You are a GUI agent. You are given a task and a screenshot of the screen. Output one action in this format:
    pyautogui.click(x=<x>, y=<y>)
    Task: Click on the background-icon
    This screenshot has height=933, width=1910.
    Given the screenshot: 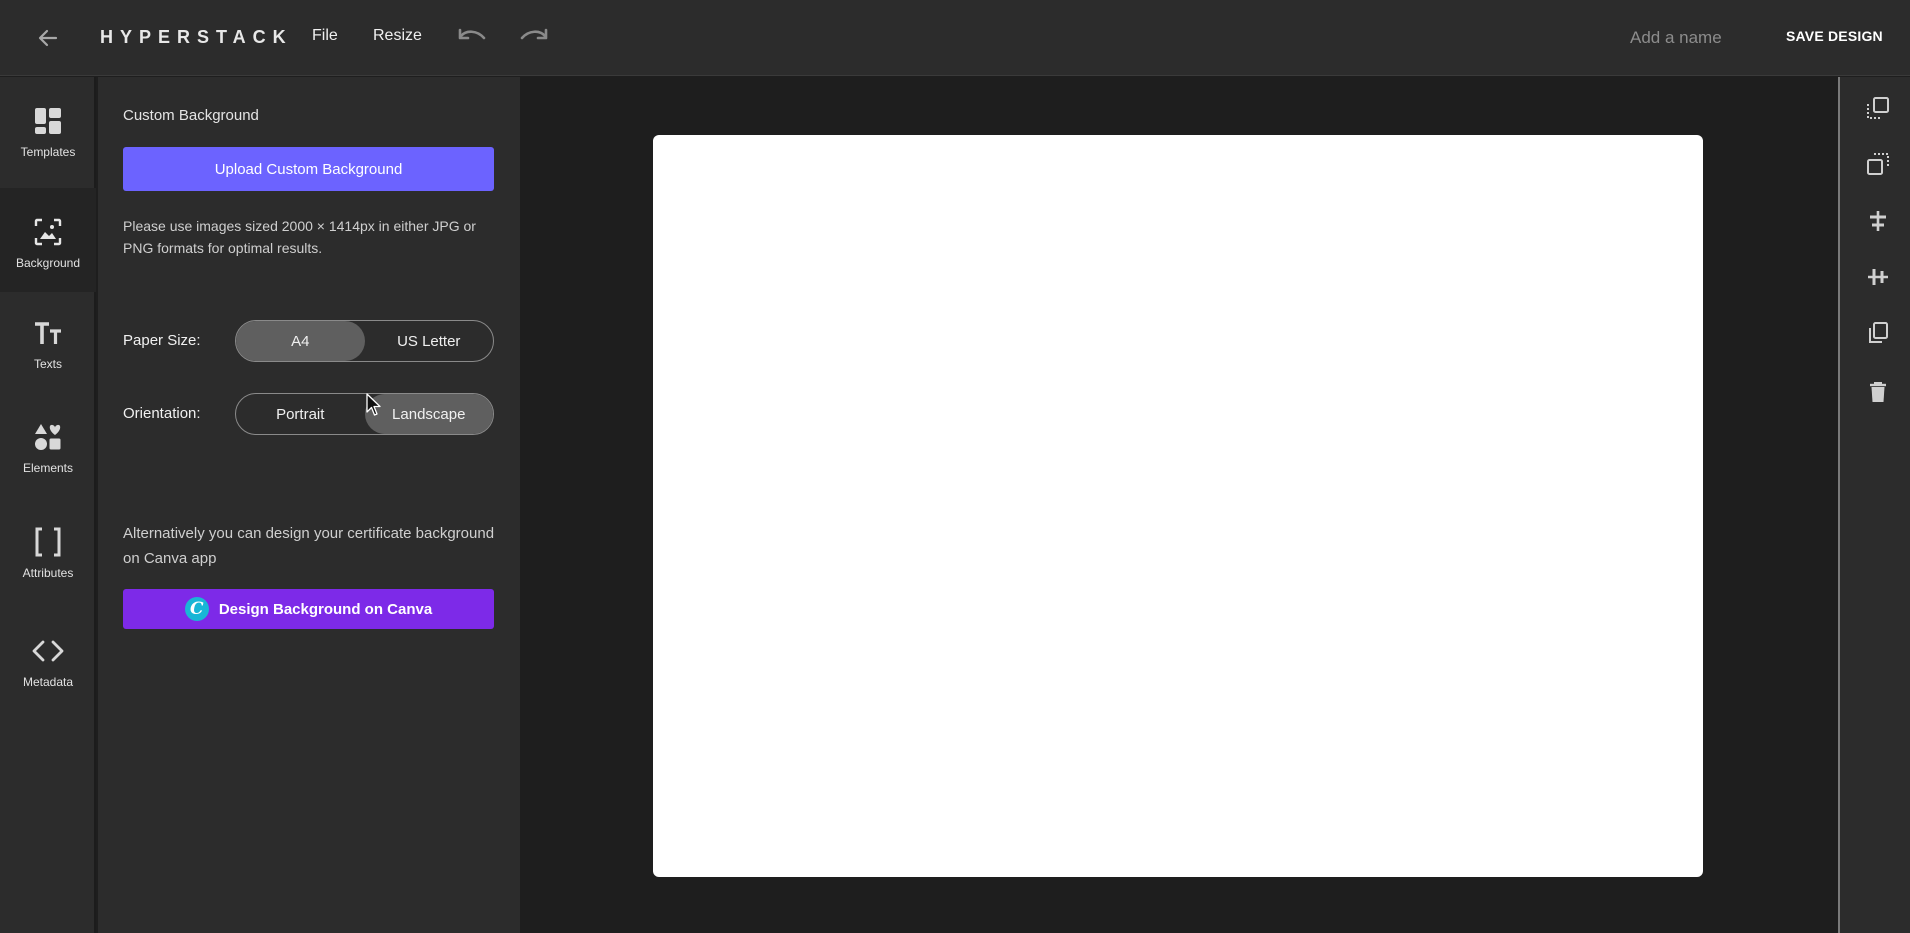 What is the action you would take?
    pyautogui.click(x=48, y=232)
    